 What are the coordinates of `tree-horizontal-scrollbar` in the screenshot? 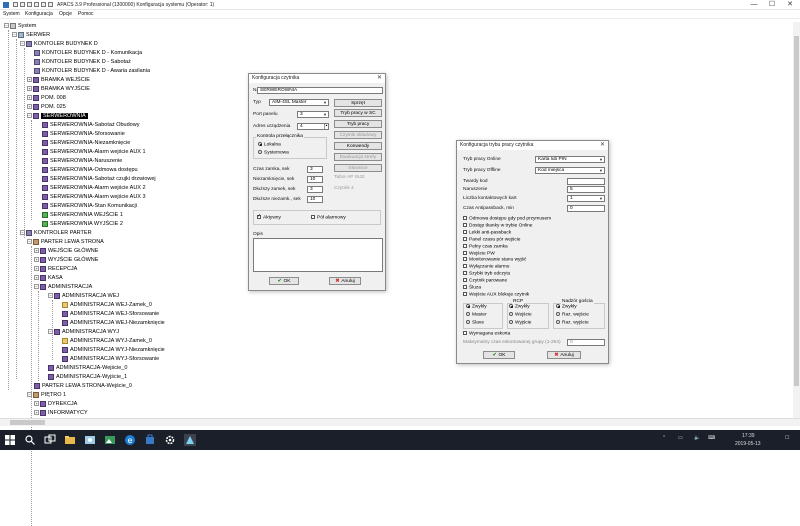 It's located at (400, 422).